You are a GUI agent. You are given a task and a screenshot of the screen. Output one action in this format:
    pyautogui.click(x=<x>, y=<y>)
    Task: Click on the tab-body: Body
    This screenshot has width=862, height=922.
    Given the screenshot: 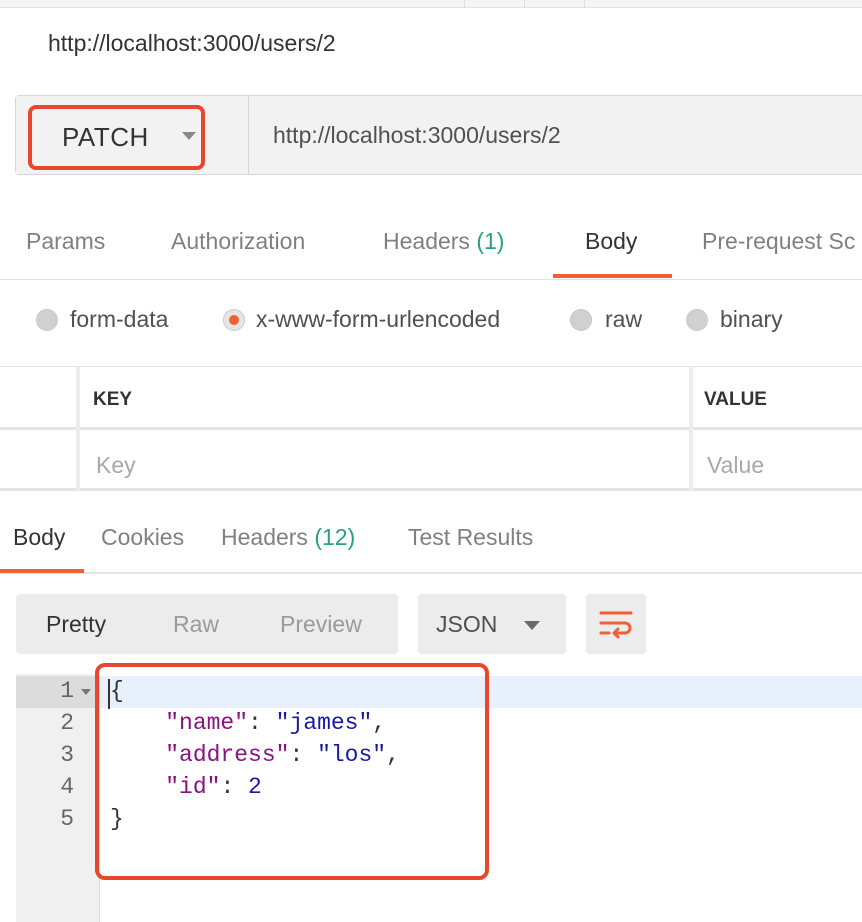 What is the action you would take?
    pyautogui.click(x=611, y=241)
    